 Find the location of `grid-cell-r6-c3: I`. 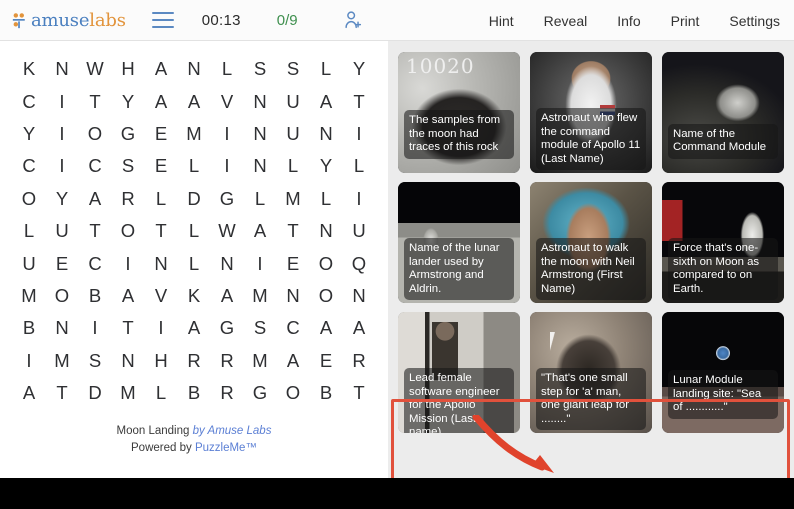

grid-cell-r6-c3: I is located at coordinates (128, 263).